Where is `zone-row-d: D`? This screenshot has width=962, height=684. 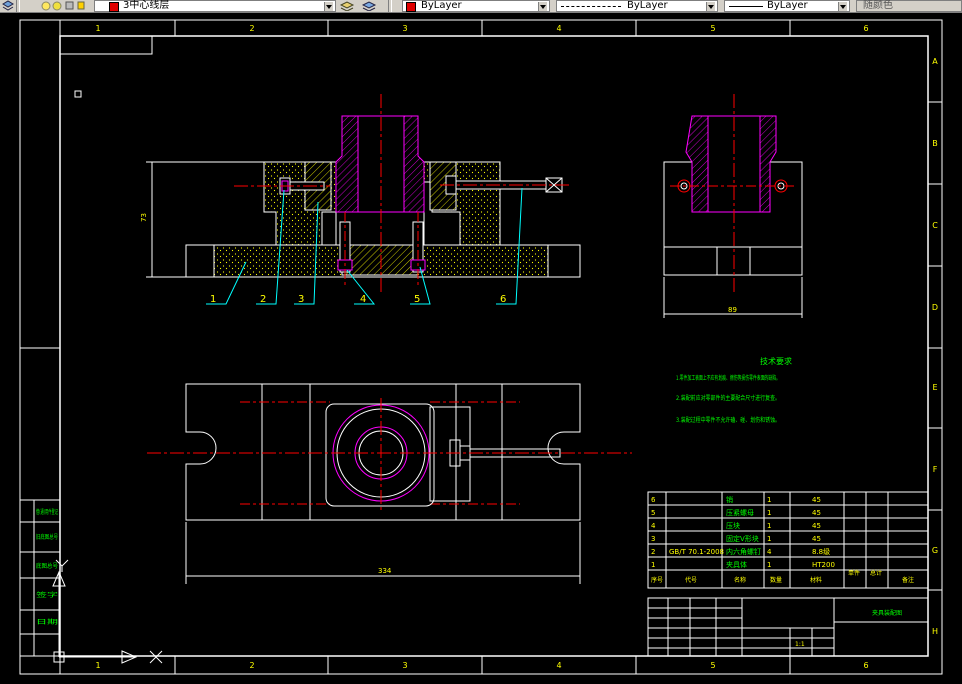 zone-row-d: D is located at coordinates (935, 307).